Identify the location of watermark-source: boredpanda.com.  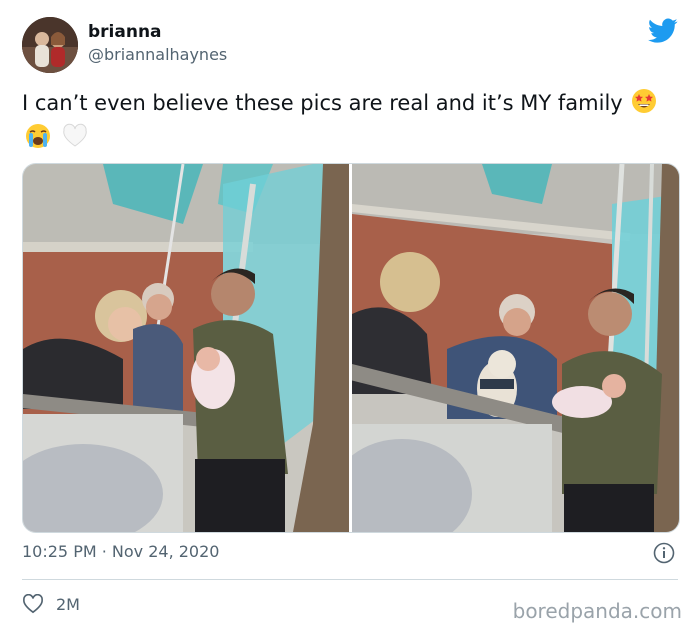
(597, 611).